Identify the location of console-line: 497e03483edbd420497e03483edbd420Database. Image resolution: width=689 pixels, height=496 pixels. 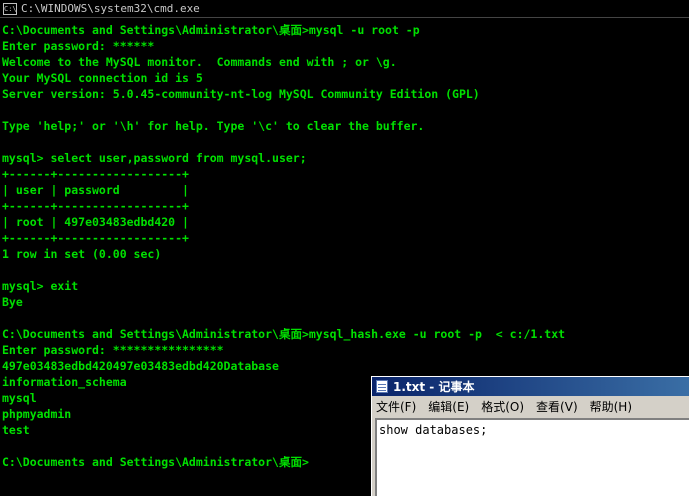
(140, 366).